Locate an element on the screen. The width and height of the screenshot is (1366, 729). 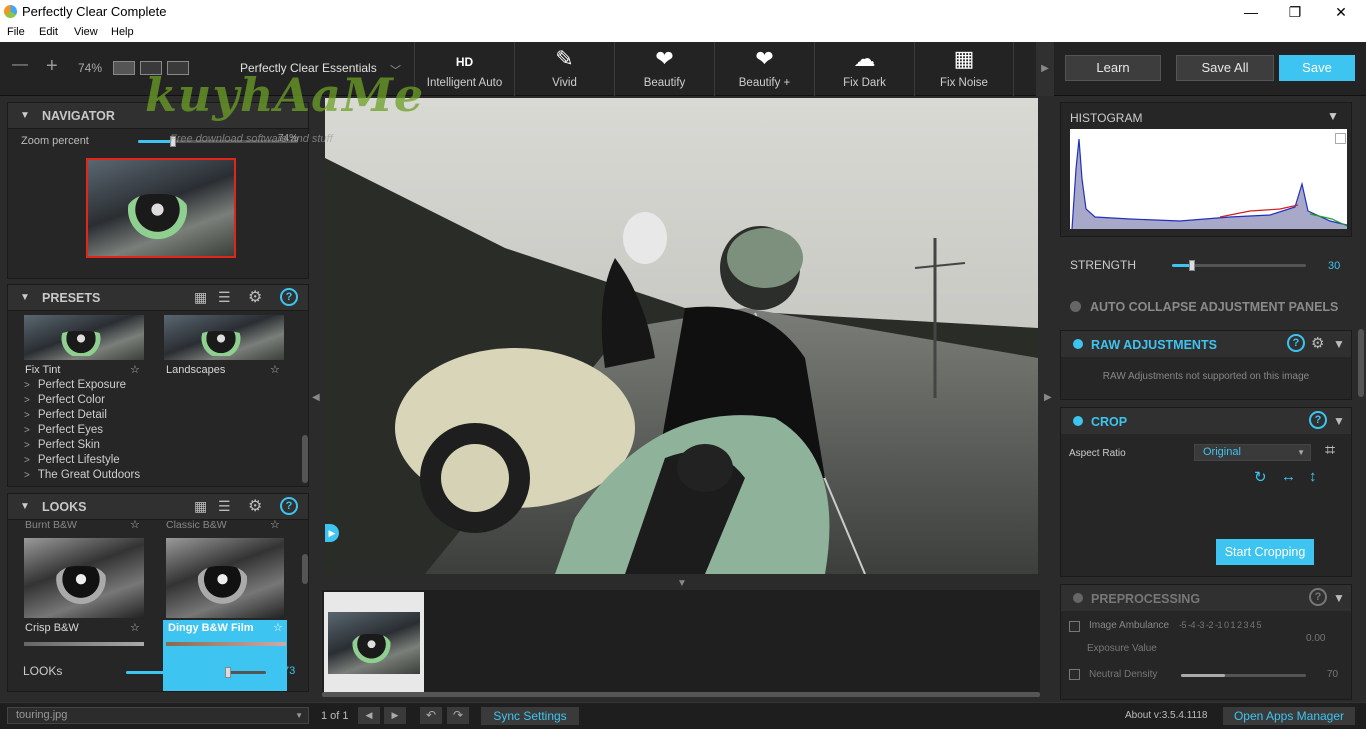
right-panel-scrollbar is located at coordinates (1361, 363).